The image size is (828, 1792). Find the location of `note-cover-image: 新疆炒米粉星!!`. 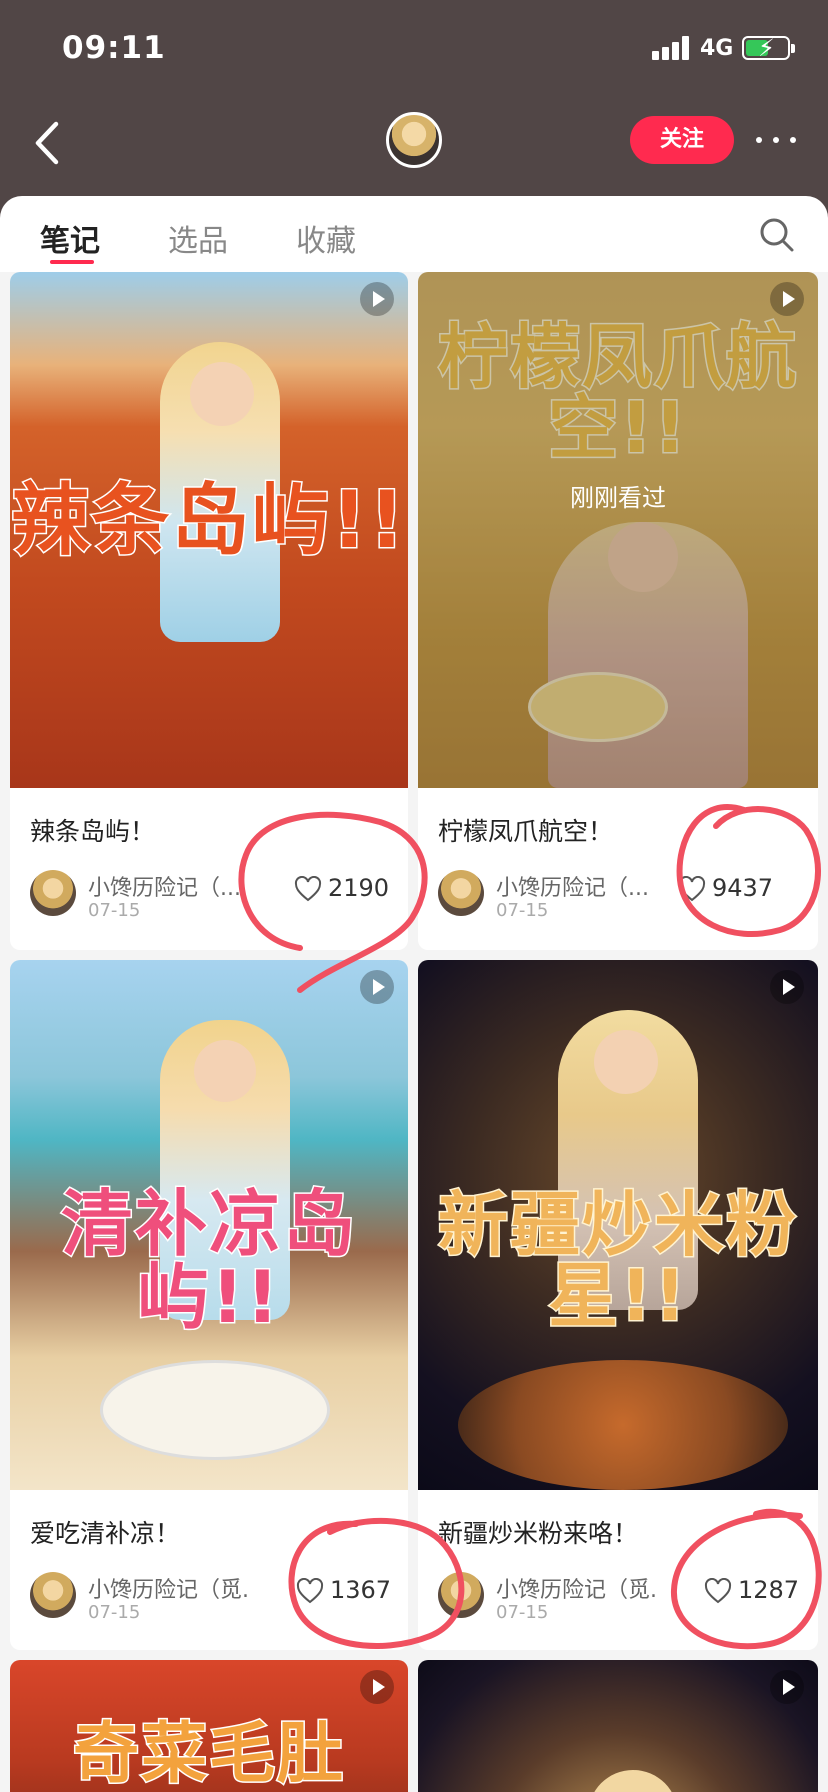

note-cover-image: 新疆炒米粉星!! is located at coordinates (618, 1225).